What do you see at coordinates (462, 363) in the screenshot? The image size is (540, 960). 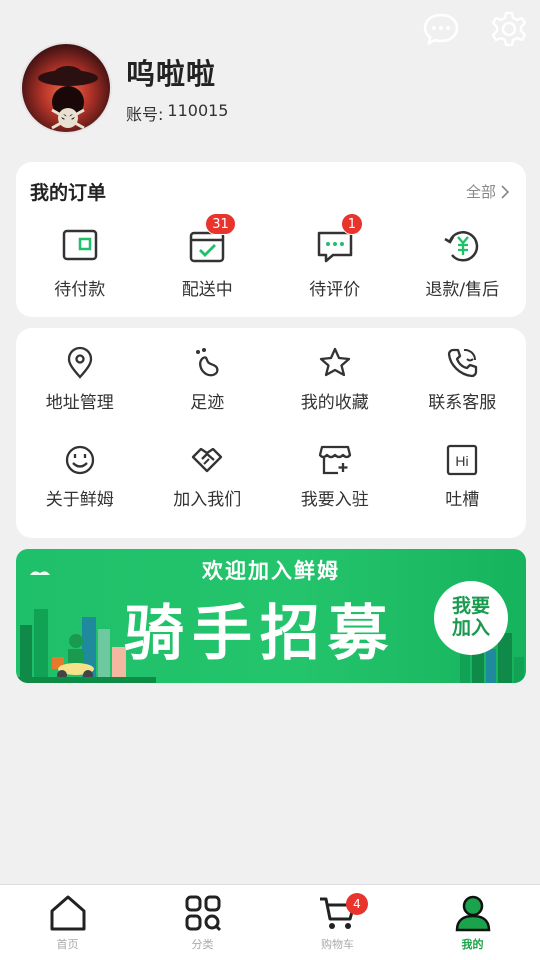 I see `customer-service-icon` at bounding box center [462, 363].